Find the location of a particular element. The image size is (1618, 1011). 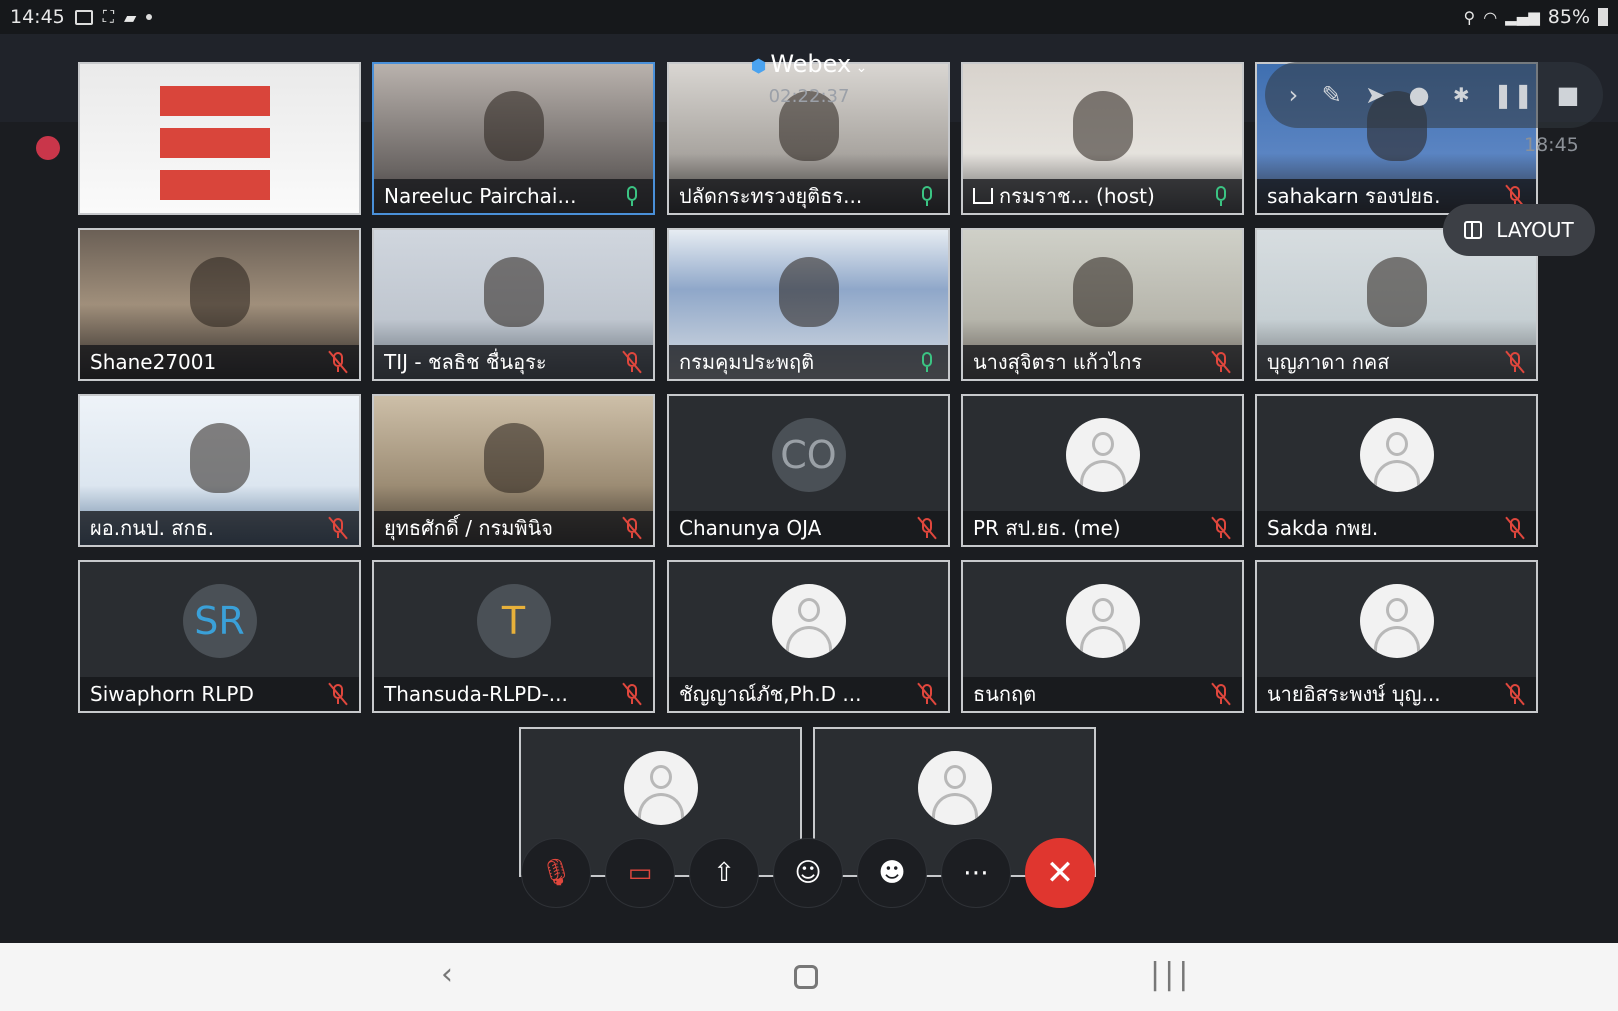

participant-name: Chanunya OJA is located at coordinates (750, 528).